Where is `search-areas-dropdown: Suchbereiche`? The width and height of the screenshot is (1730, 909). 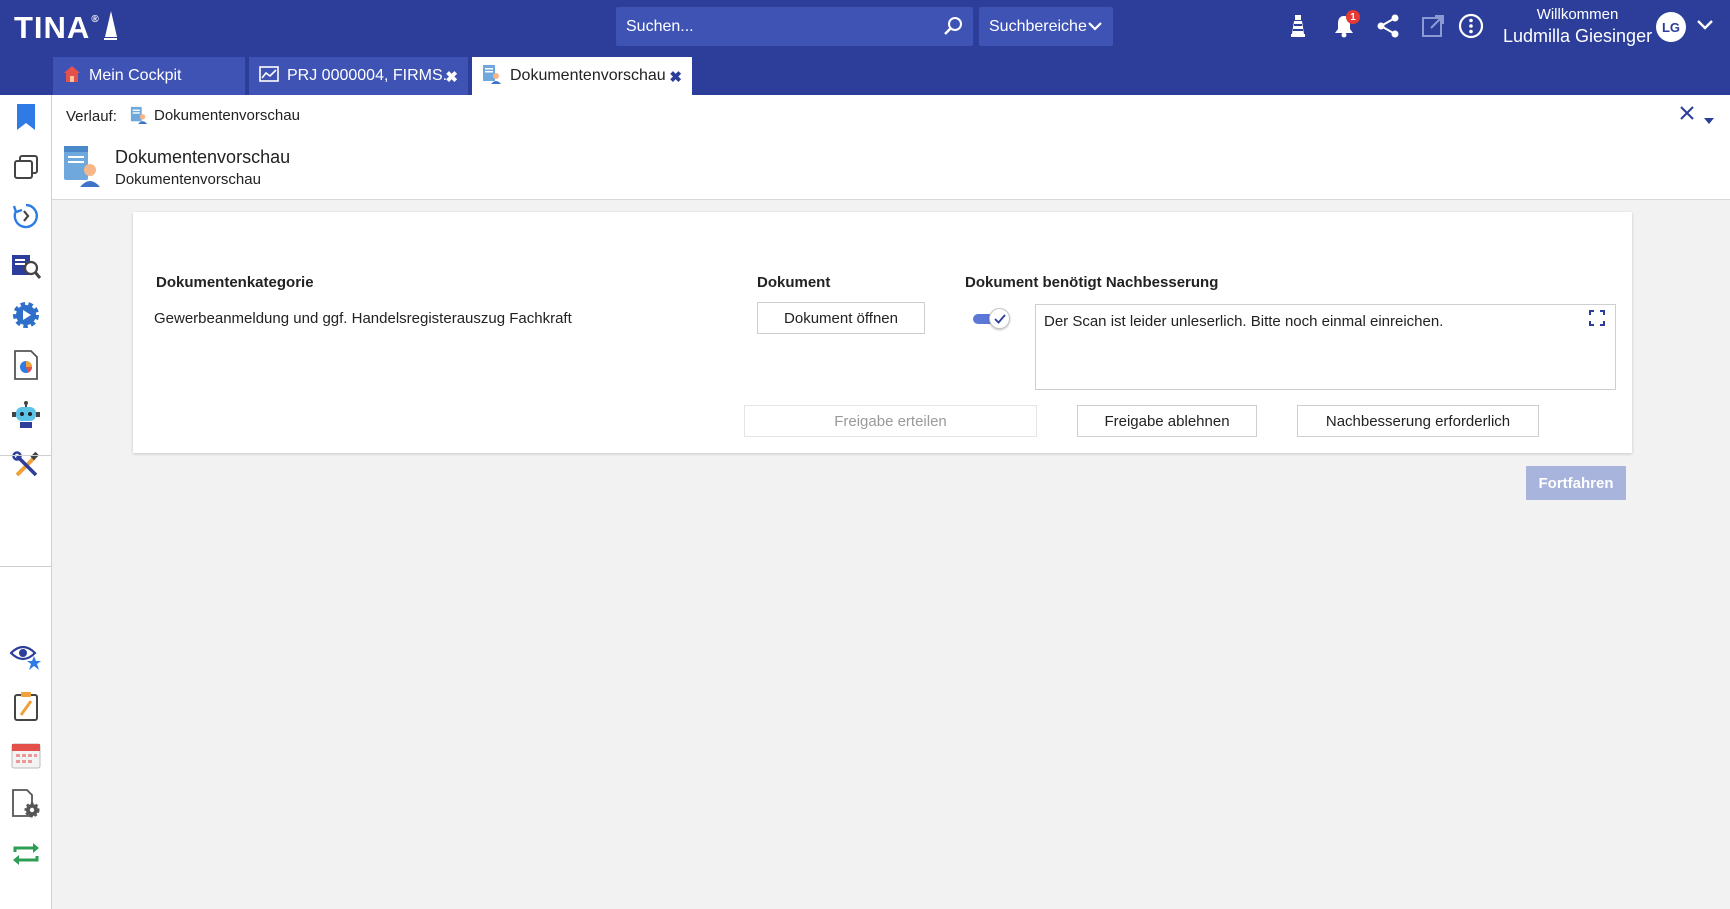
search-areas-dropdown: Suchbereiche is located at coordinates (1046, 26).